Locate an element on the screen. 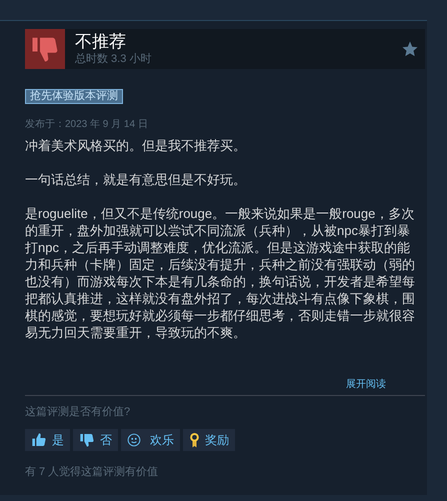  post-date: 发布于：2023 年 9 月 14 日 is located at coordinates (87, 125).